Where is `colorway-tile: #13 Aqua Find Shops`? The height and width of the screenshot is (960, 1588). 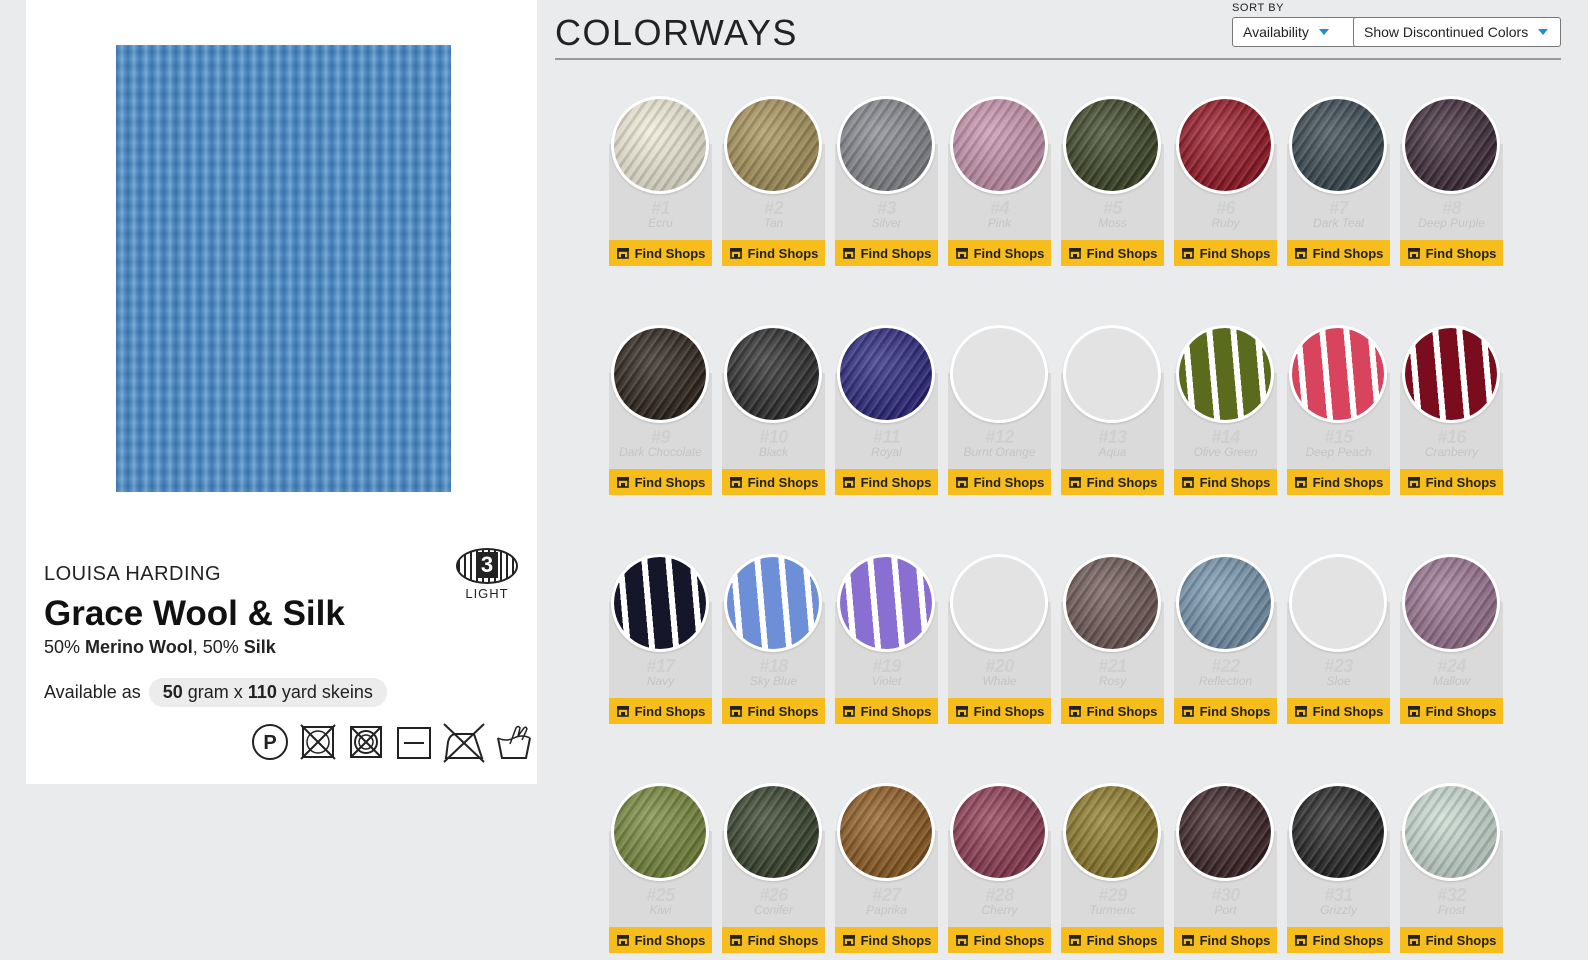 colorway-tile: #13 Aqua Find Shops is located at coordinates (1112, 411).